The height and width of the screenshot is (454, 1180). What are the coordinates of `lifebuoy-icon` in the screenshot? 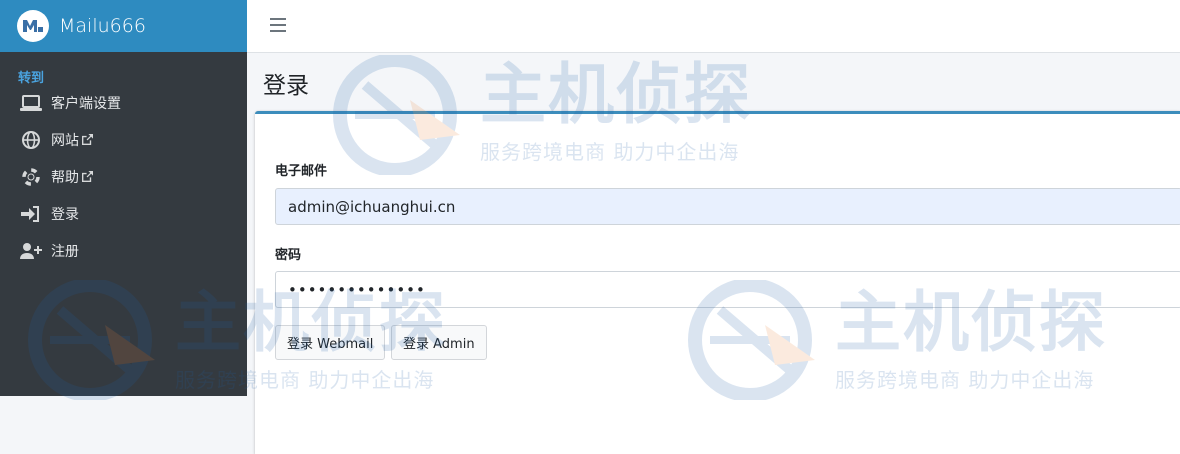 It's located at (31, 176).